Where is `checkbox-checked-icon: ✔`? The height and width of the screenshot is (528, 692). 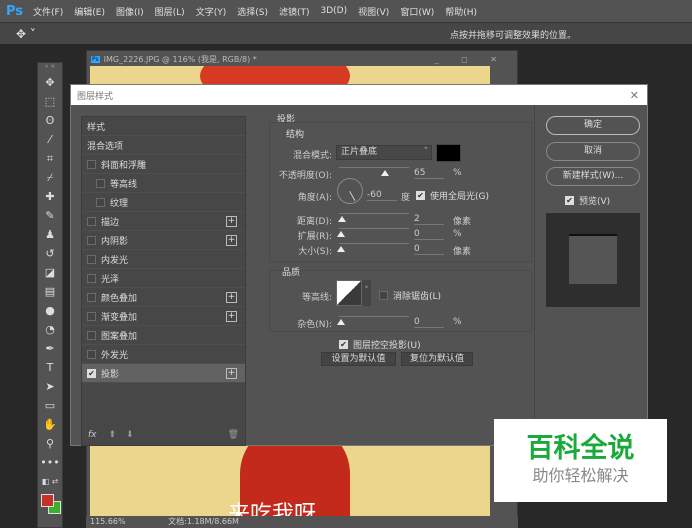 checkbox-checked-icon: ✔ is located at coordinates (91, 373).